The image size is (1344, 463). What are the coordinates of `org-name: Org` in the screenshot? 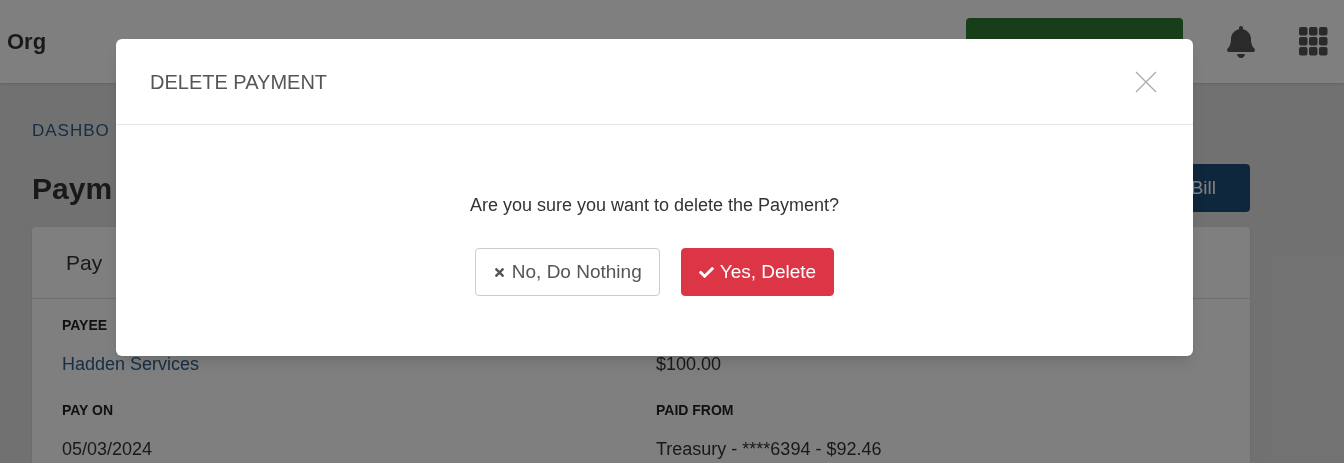 It's located at (27, 42).